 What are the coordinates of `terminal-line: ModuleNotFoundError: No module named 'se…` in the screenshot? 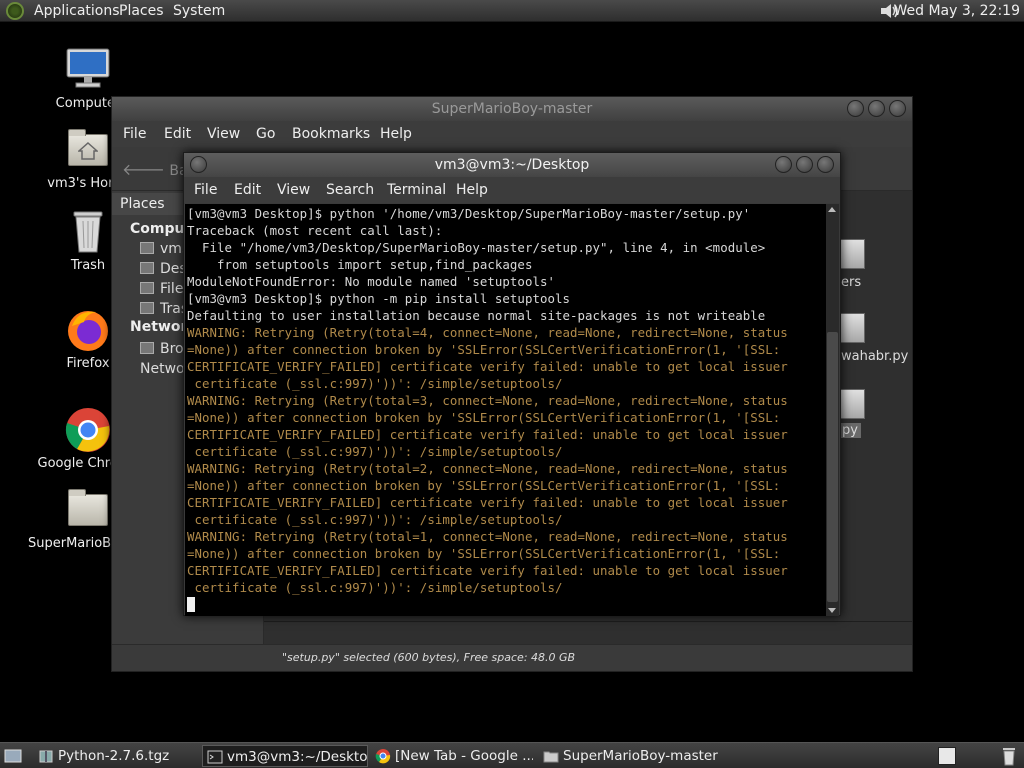 It's located at (371, 281).